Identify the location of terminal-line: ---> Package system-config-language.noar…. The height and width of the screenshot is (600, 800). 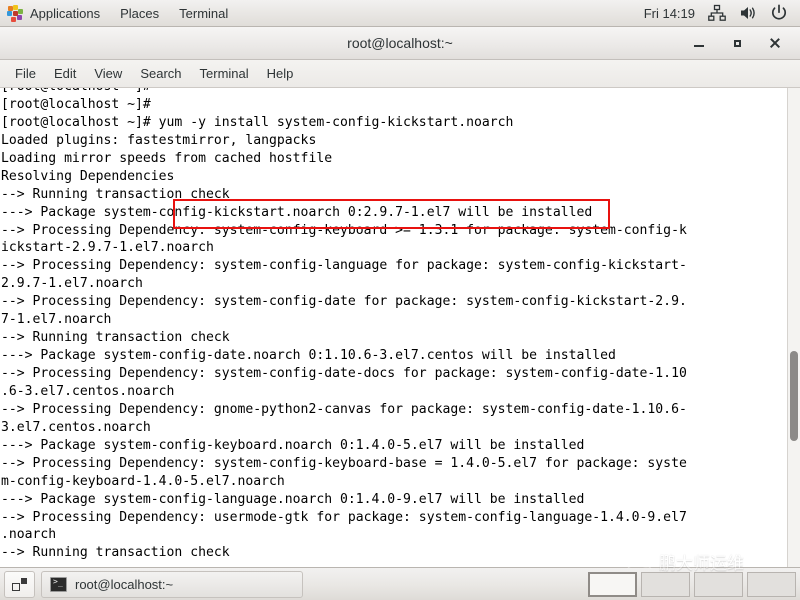
(293, 499).